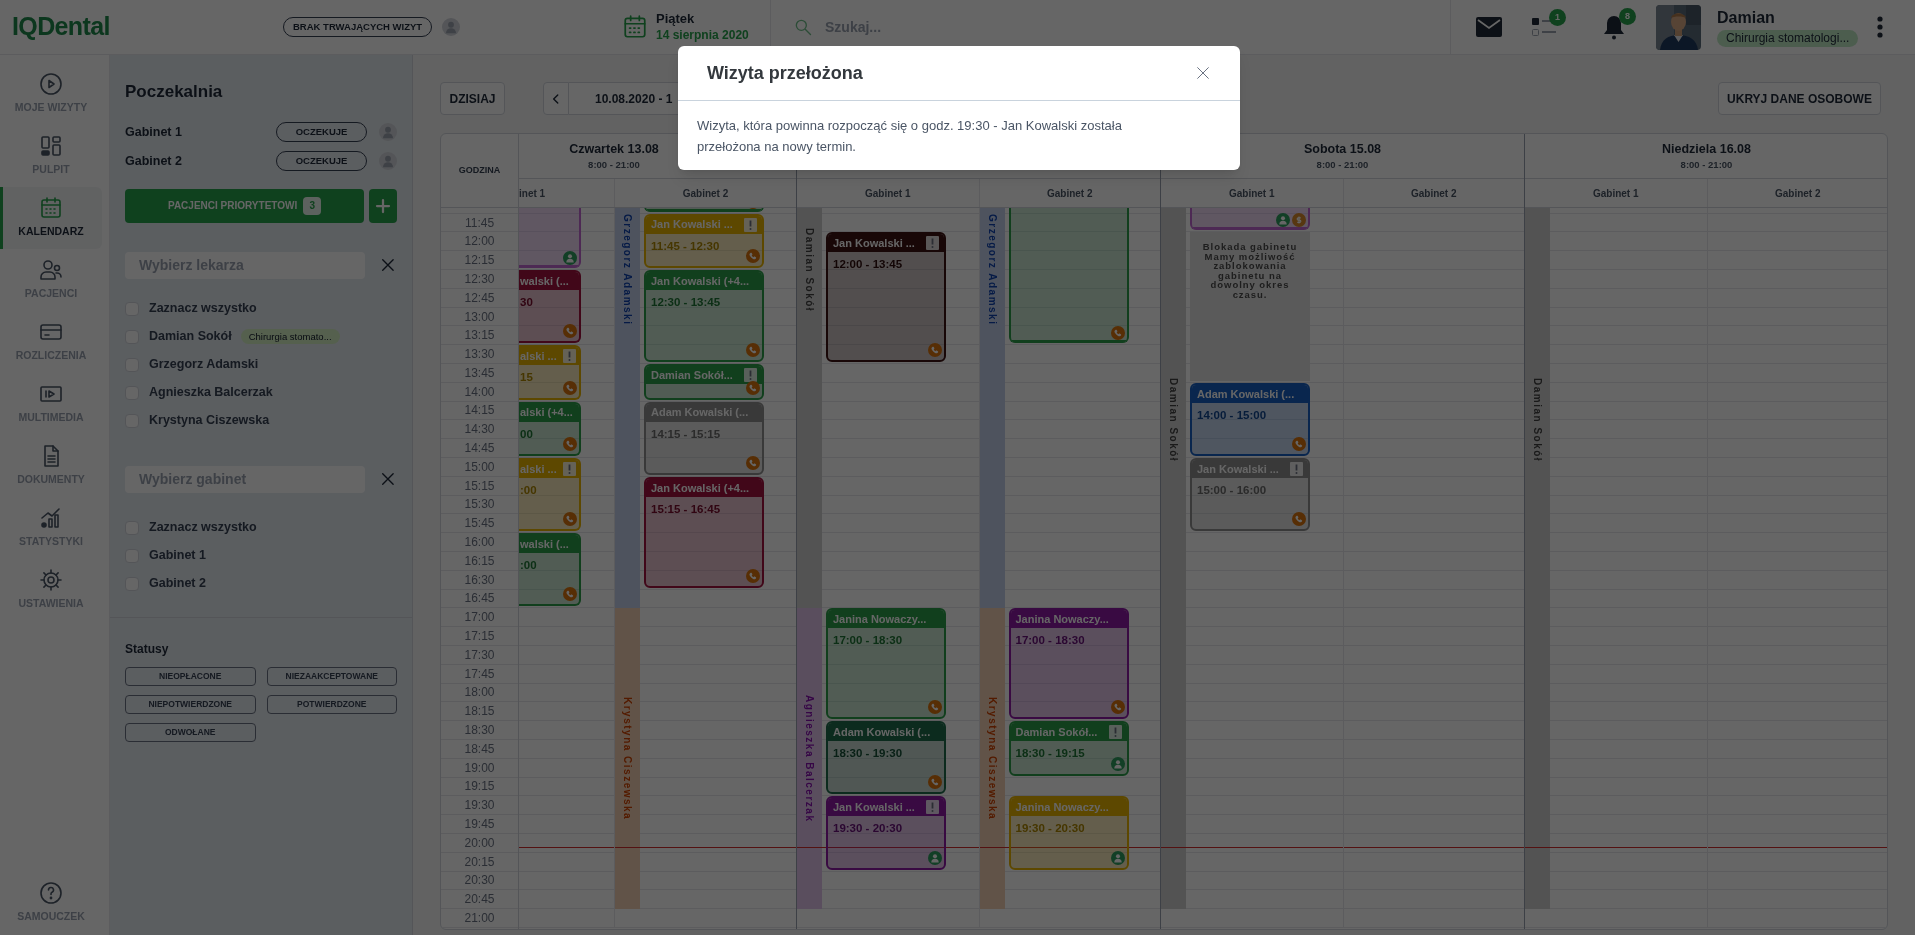 This screenshot has height=935, width=1915. What do you see at coordinates (614, 149) in the screenshot?
I see `day-title: Czwartek 13.08` at bounding box center [614, 149].